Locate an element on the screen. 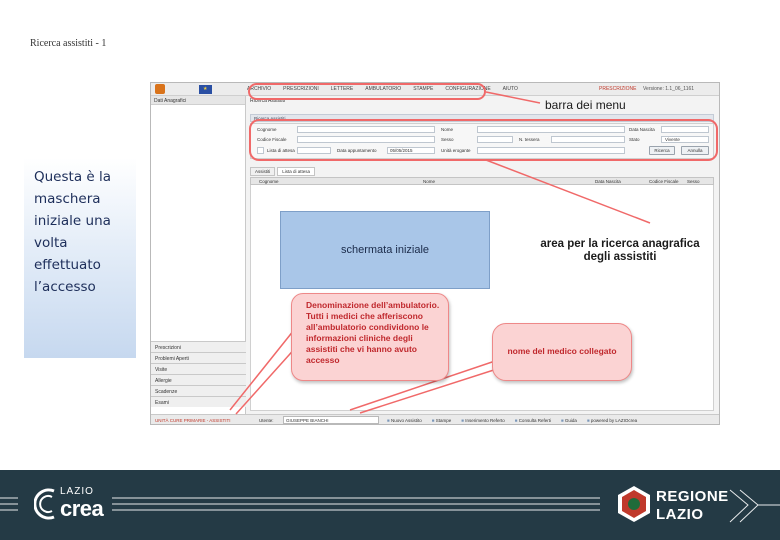 Image resolution: width=780 pixels, height=540 pixels. callout-medico: nome del medico collegato is located at coordinates (562, 352).